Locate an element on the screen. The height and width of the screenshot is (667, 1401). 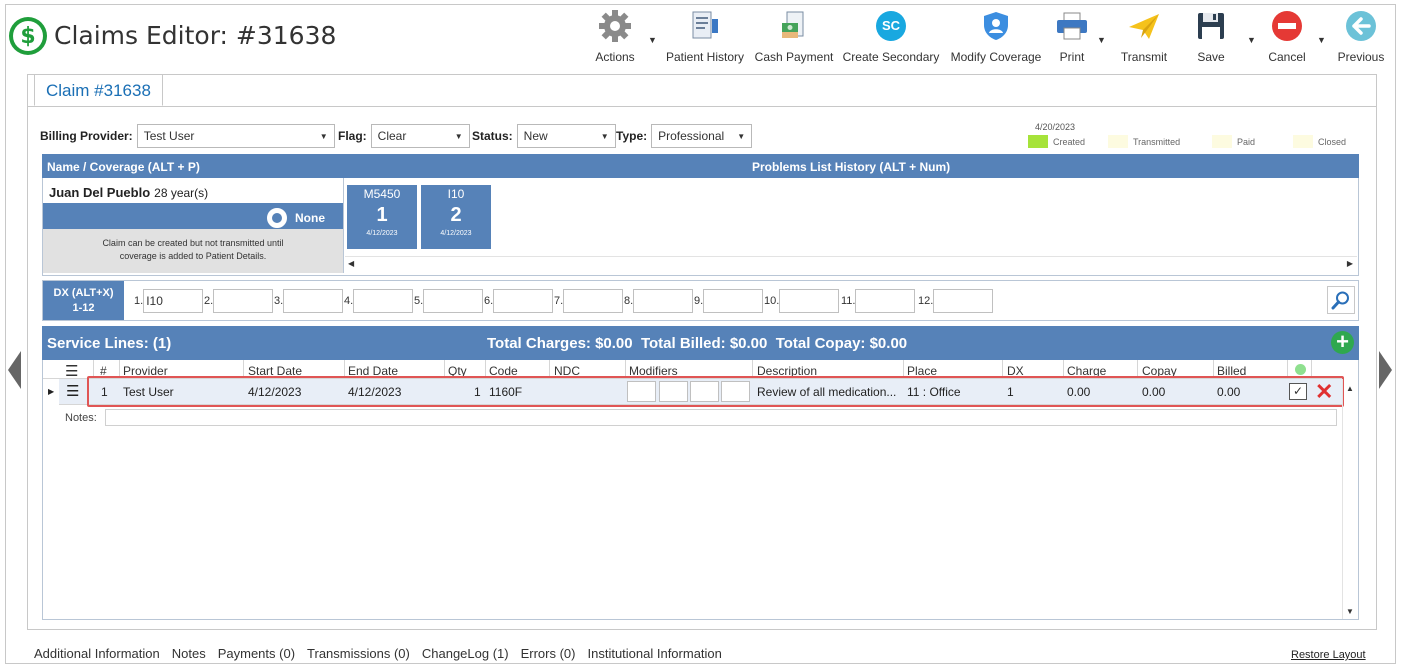
cancel-label: Cancel is located at coordinates (1287, 57).